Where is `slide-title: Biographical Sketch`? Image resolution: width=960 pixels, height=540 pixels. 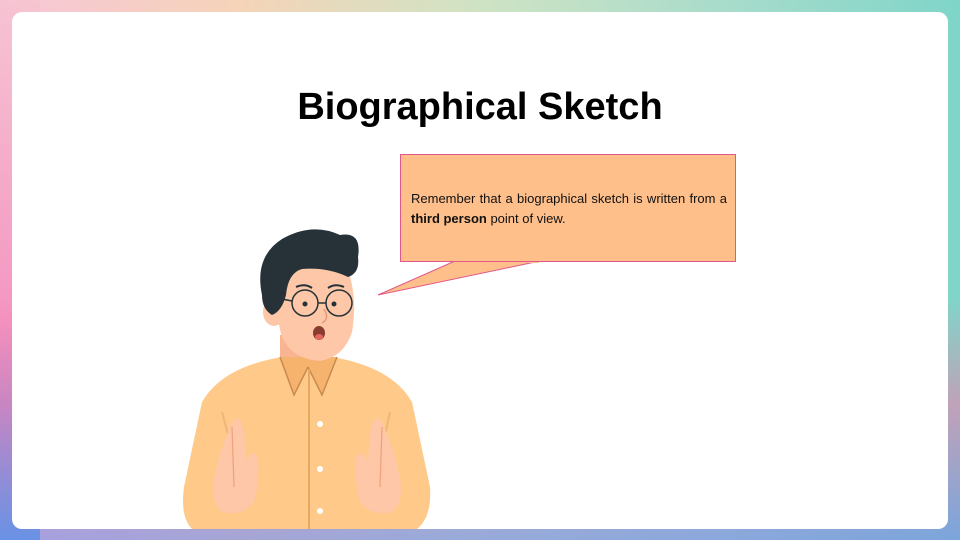
slide-title: Biographical Sketch is located at coordinates (480, 107).